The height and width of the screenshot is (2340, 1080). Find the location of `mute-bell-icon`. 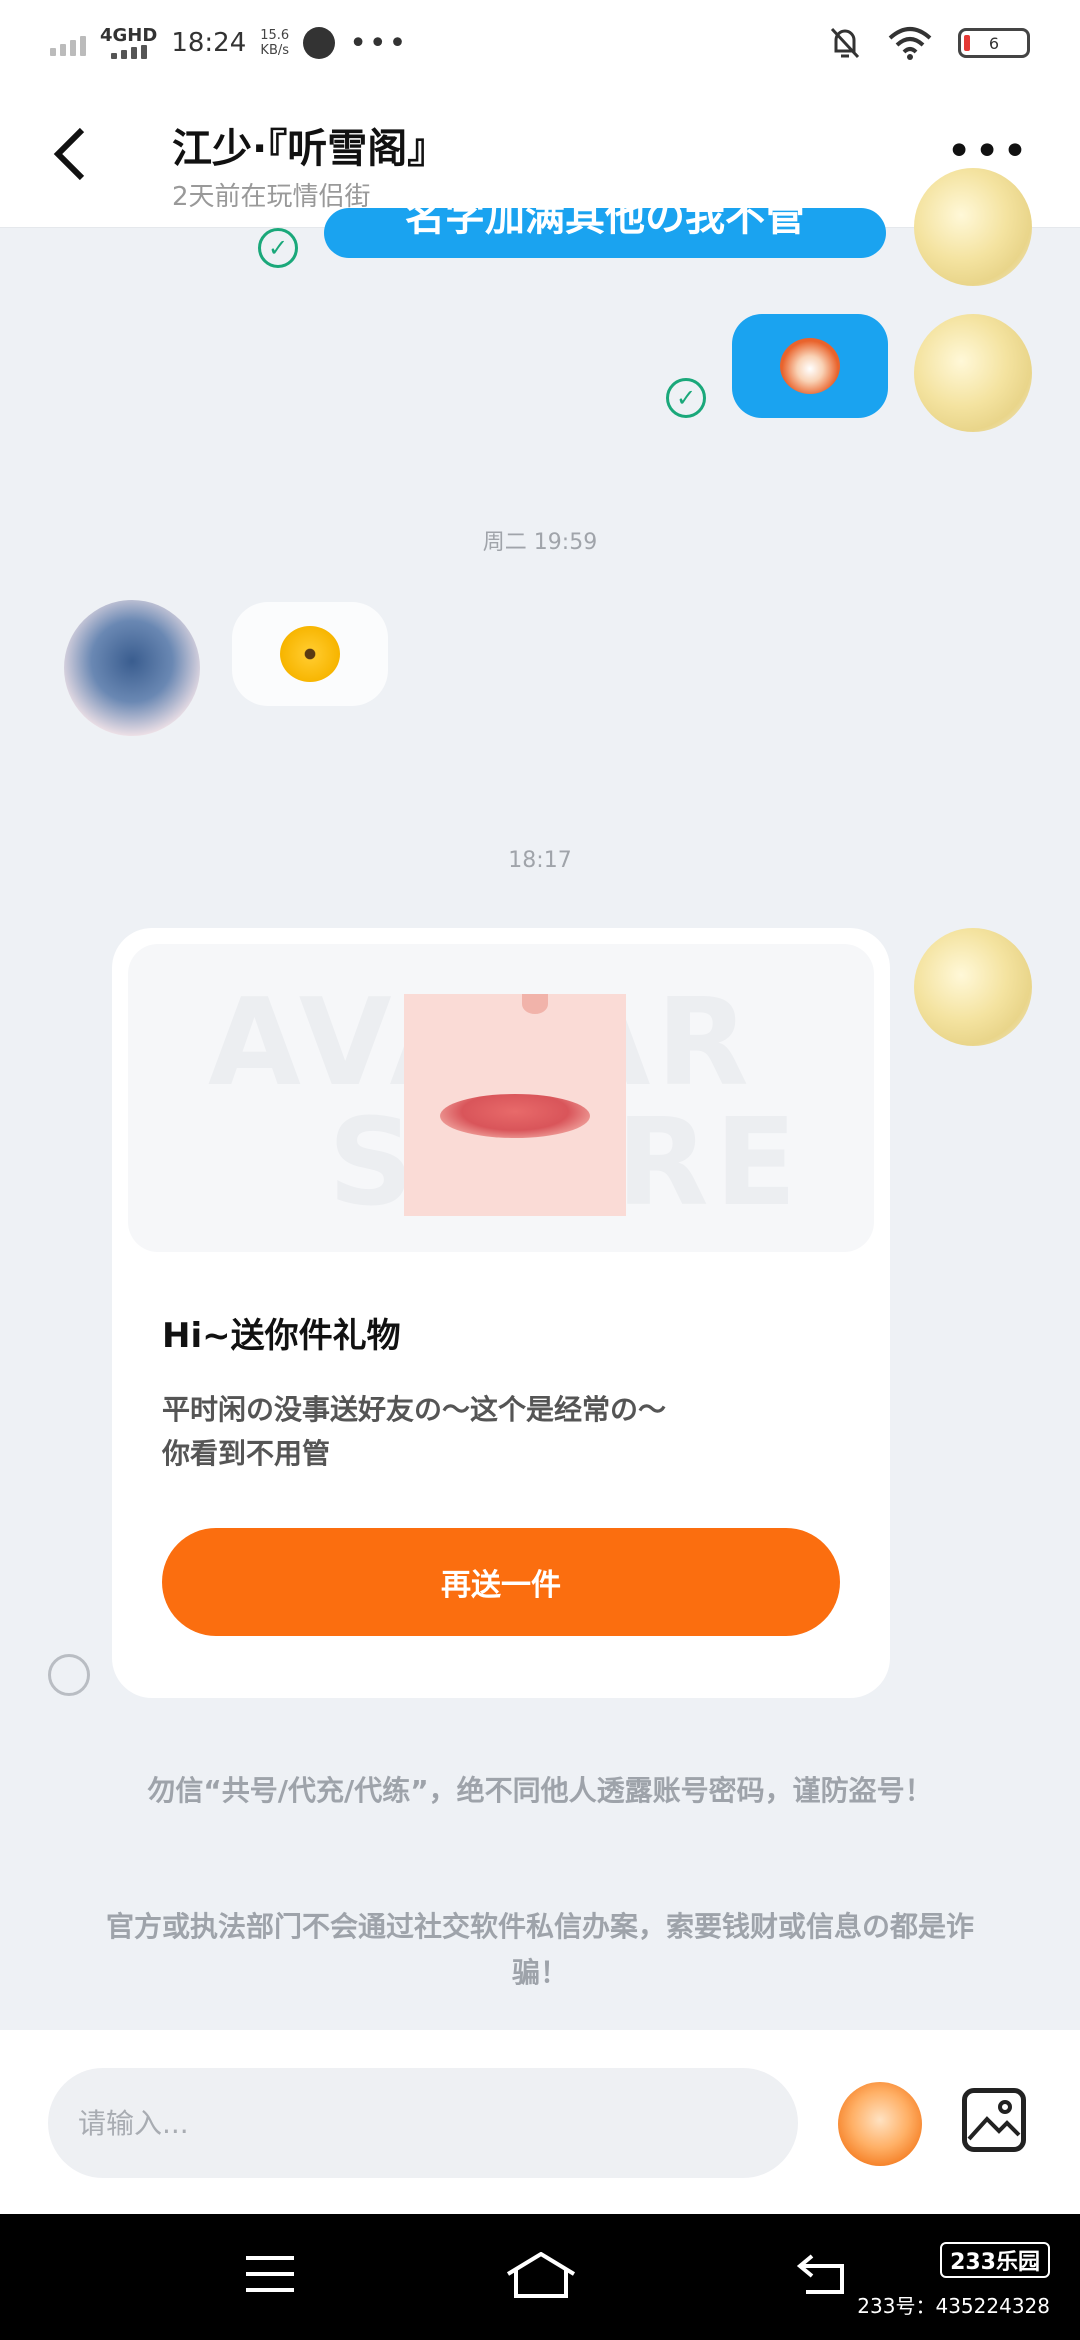

mute-bell-icon is located at coordinates (845, 43).